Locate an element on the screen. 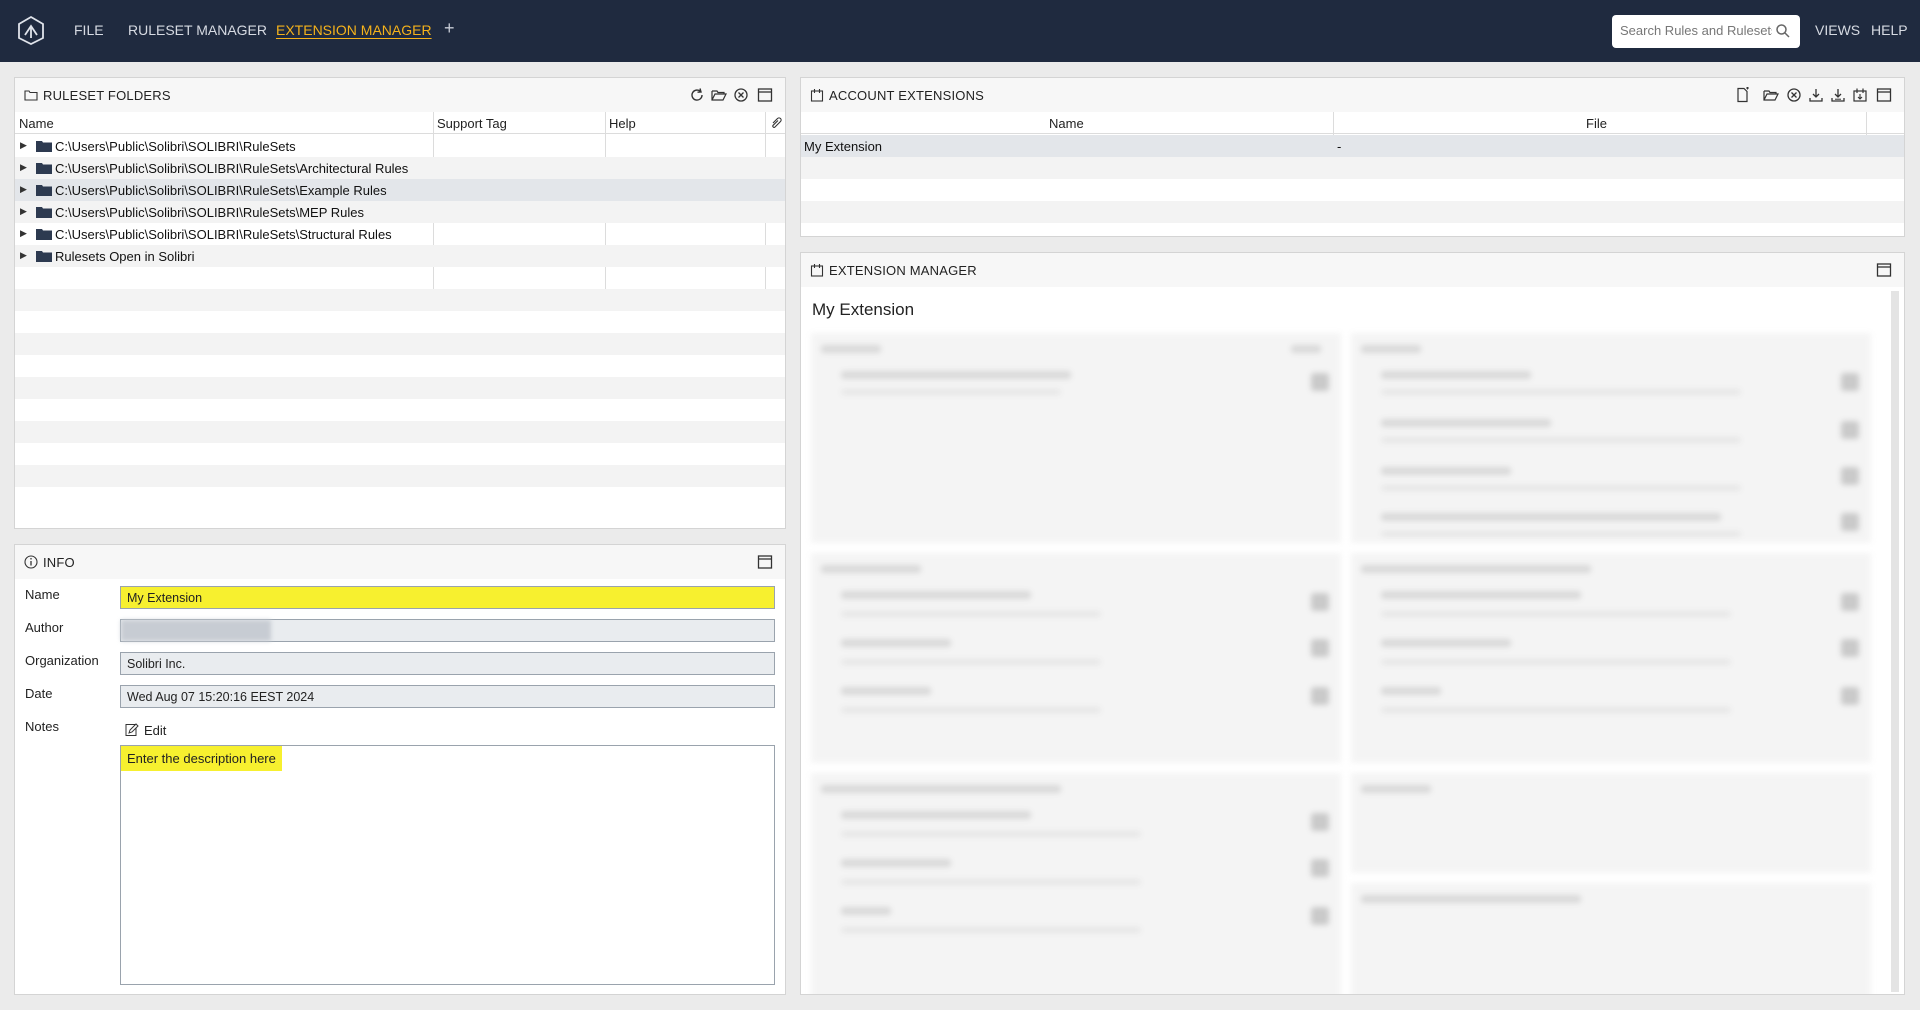 The image size is (1920, 1010). menu-extension-manager: EXTENSION MANAGER is located at coordinates (354, 30).